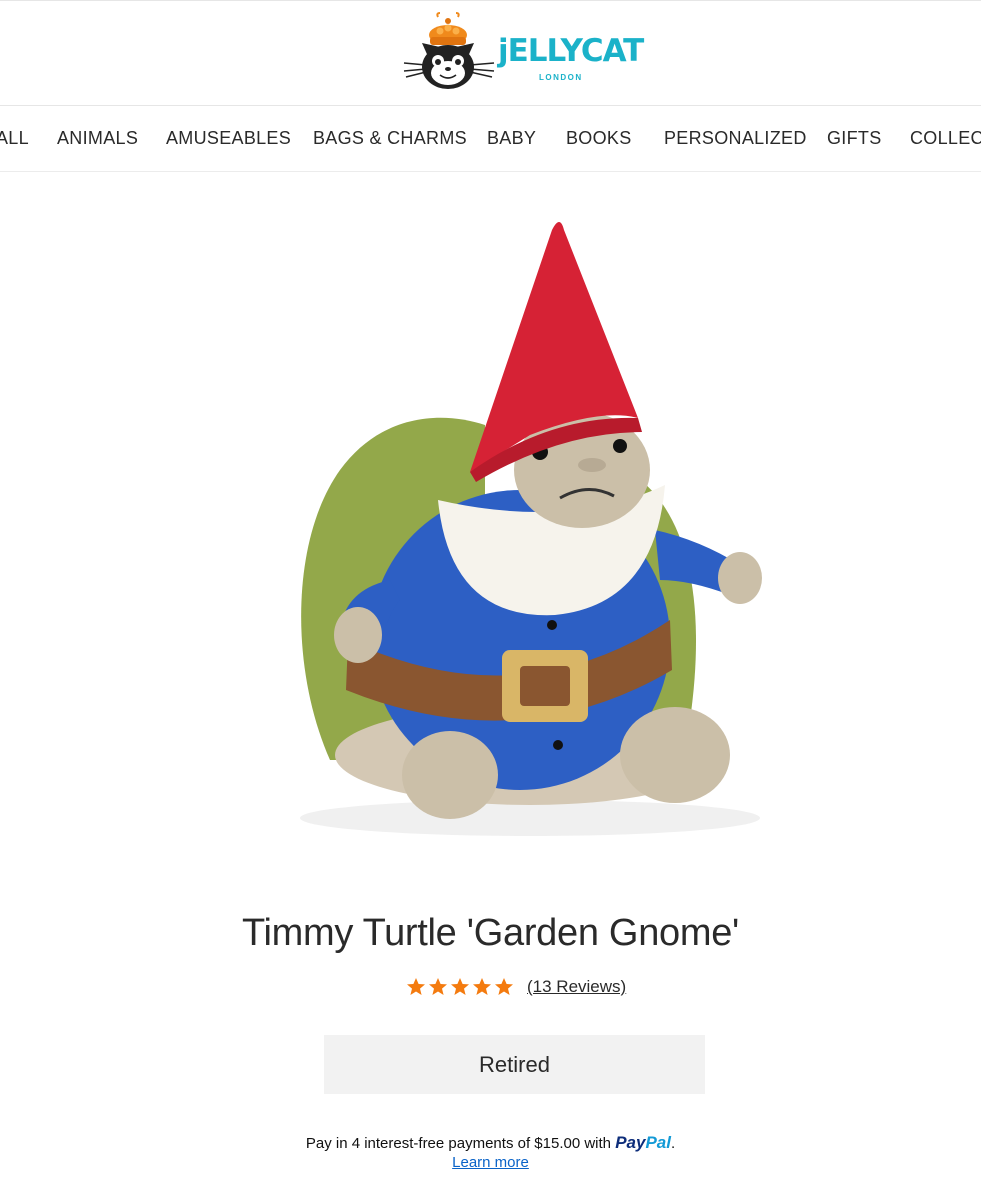  I want to click on cat-logo-icon, so click(449, 50).